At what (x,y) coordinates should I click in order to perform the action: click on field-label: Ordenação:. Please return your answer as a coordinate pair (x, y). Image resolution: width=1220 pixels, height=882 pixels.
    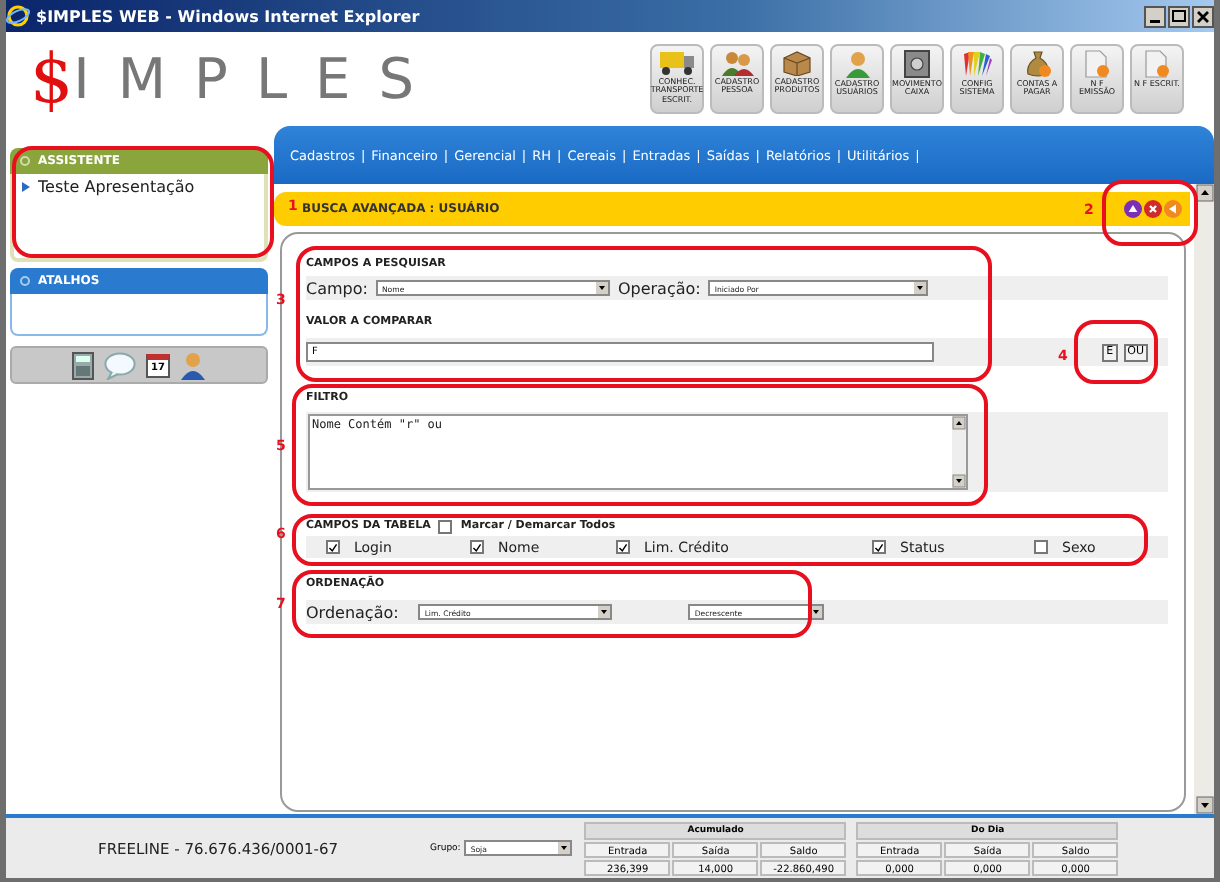
    Looking at the image, I should click on (352, 612).